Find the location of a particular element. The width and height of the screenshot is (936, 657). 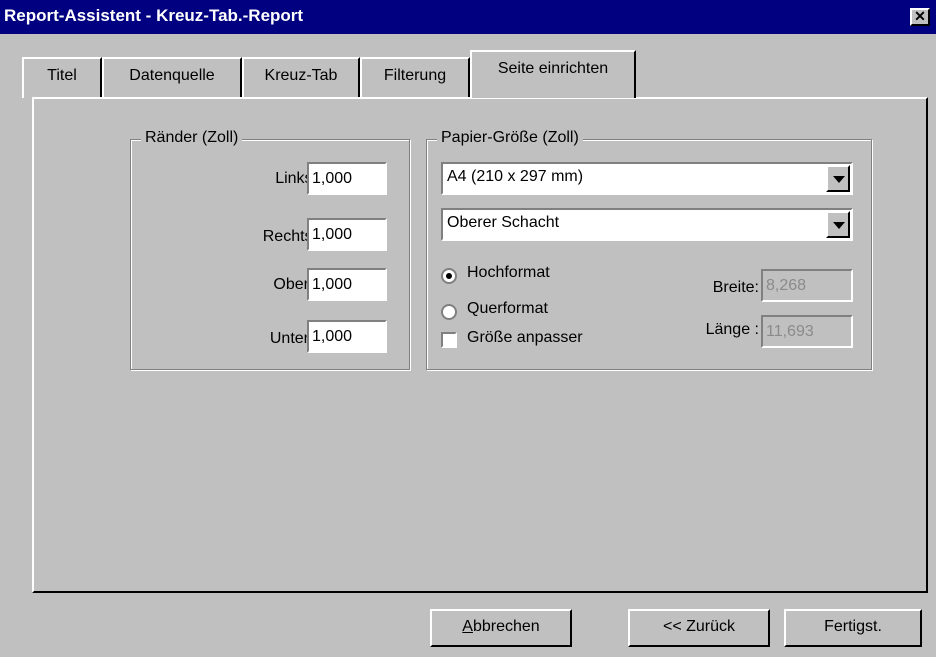

top-margin-field: 1,000 is located at coordinates (347, 284).